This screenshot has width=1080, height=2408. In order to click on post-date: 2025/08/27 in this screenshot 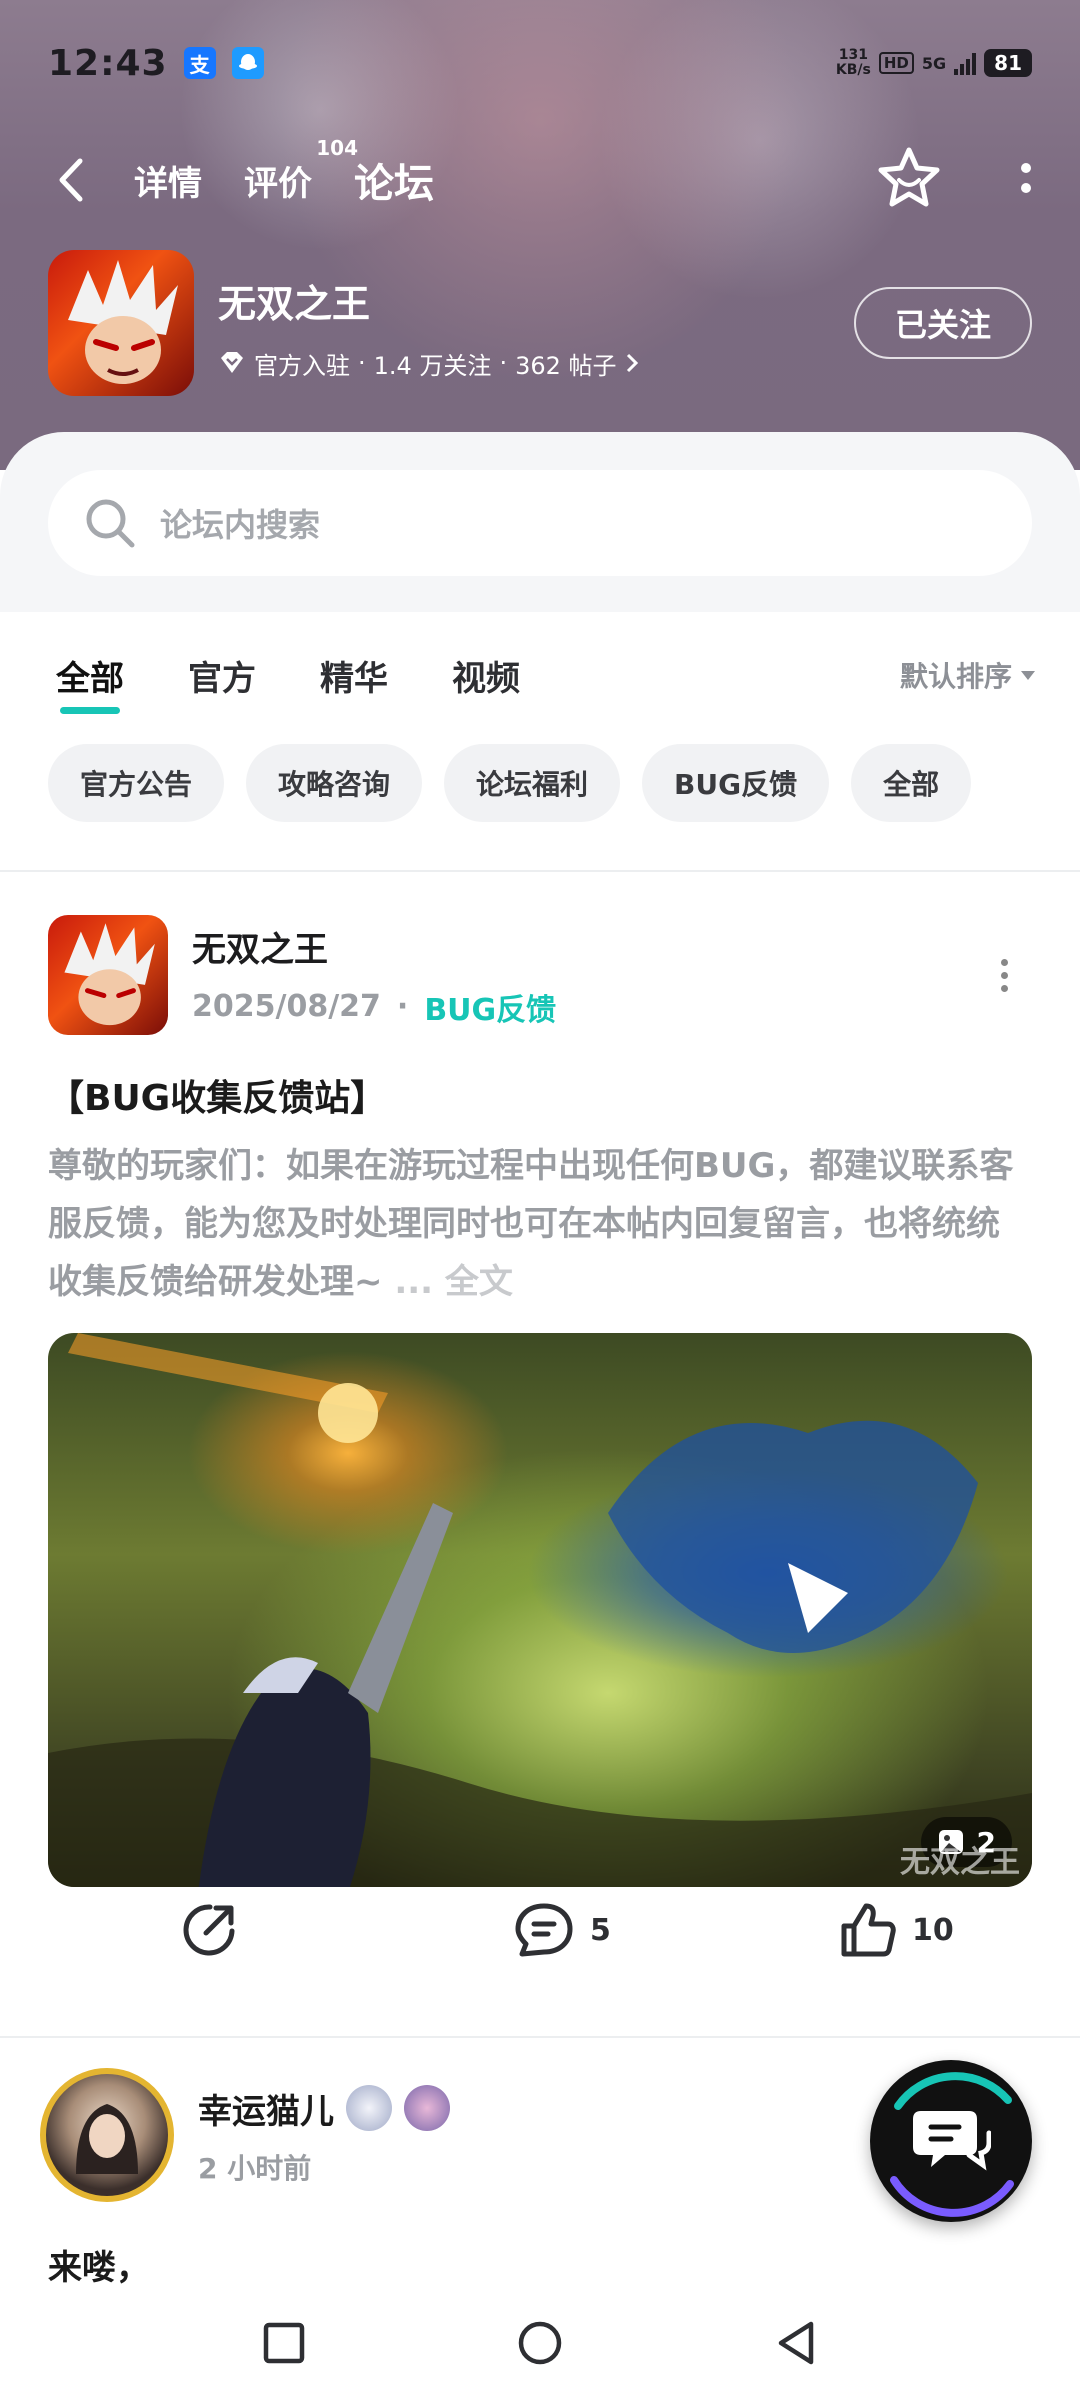, I will do `click(286, 1006)`.